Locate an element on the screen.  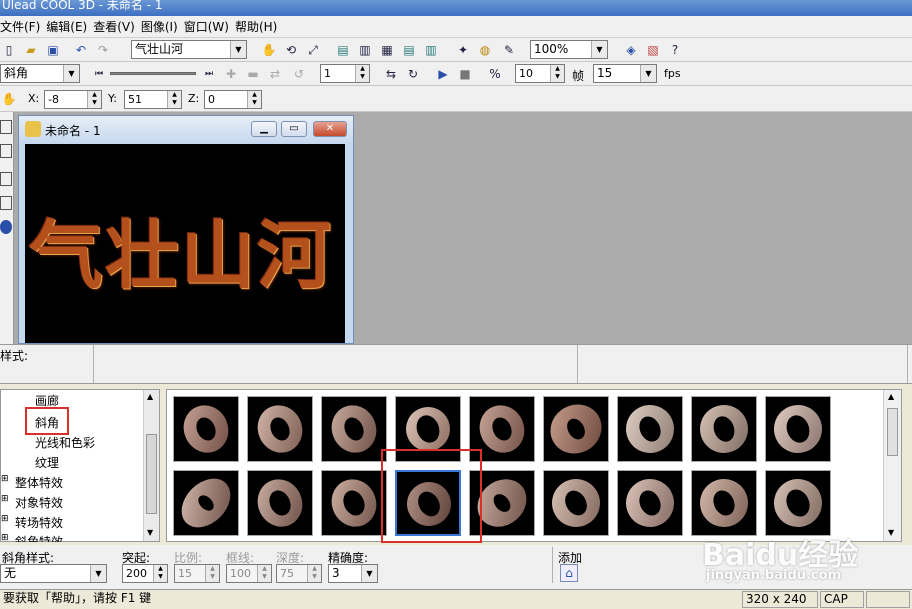
last-keyframe-icon: ⏭ is located at coordinates (209, 74).